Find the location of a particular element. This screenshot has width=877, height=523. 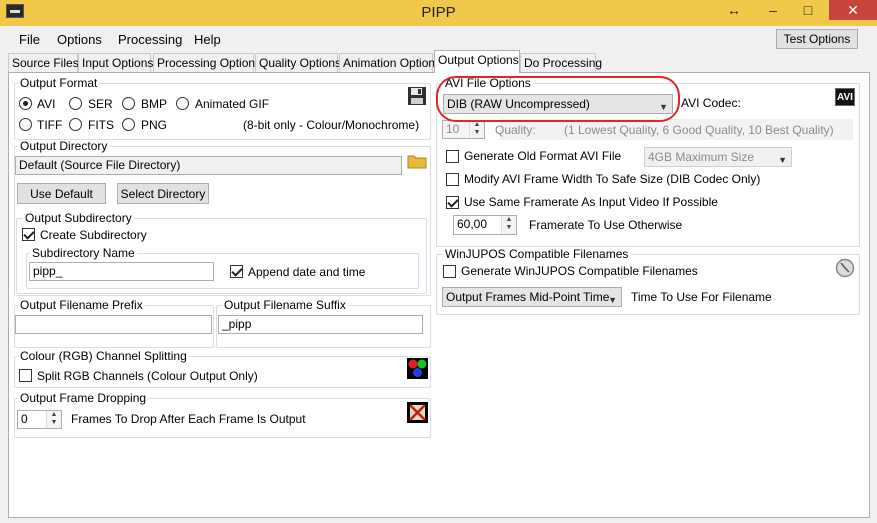

old-format-checkbox is located at coordinates (452, 156).